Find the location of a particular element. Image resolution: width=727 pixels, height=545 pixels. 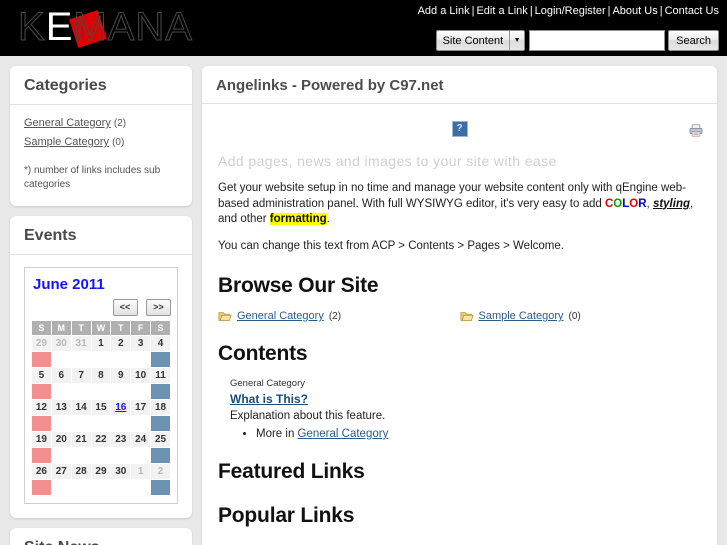

calendar-day-cell: 11 is located at coordinates (160, 375).